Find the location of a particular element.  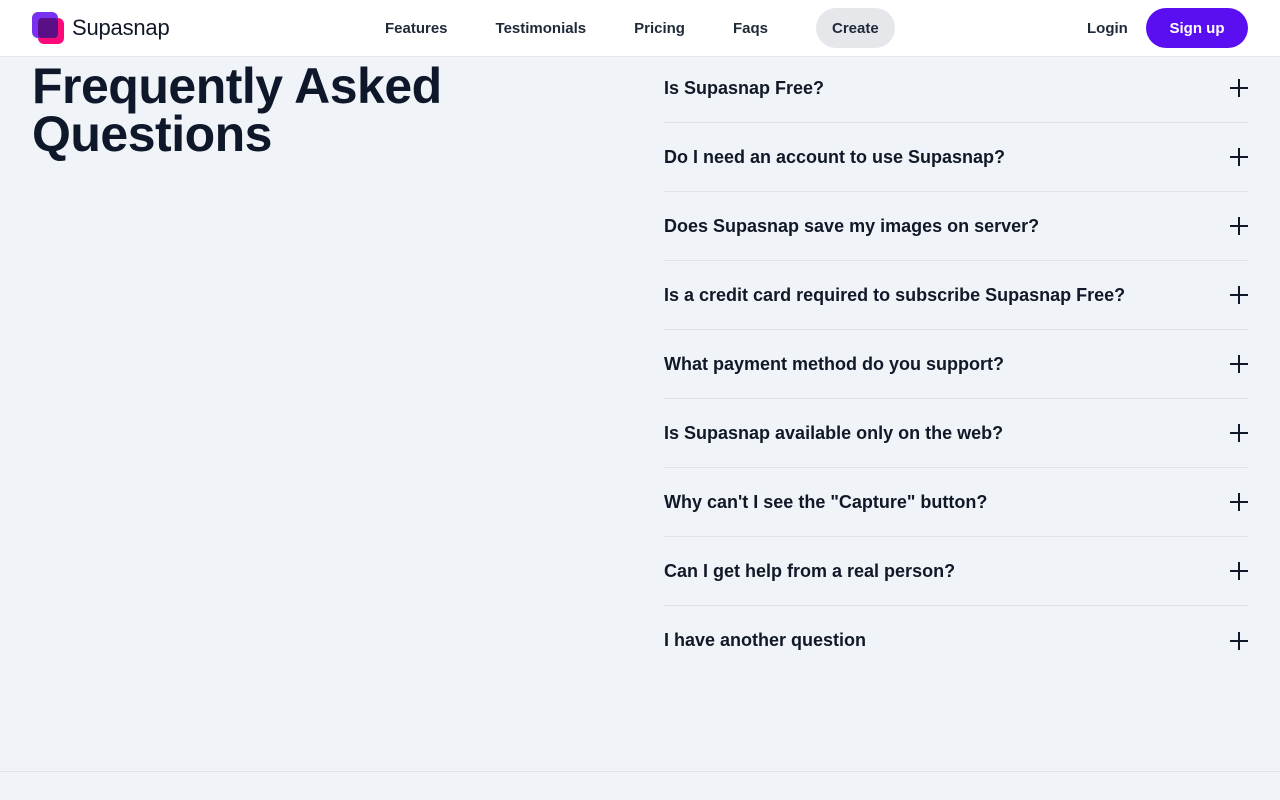

nav-link-faqs: Faqs is located at coordinates (750, 28).